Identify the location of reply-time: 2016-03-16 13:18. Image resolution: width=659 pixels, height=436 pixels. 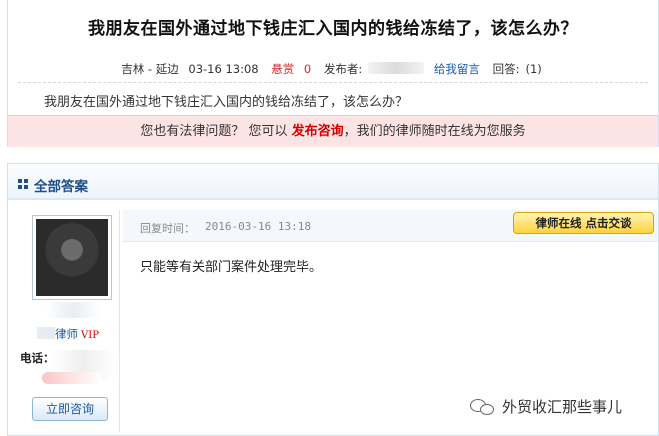
(258, 226).